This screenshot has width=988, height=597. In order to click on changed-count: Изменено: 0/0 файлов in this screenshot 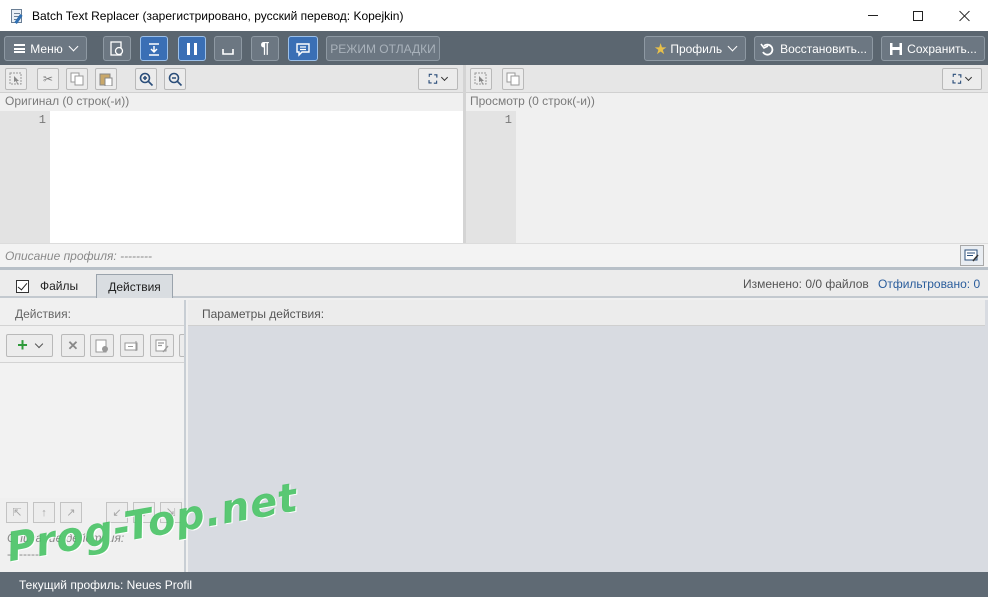, I will do `click(806, 284)`.